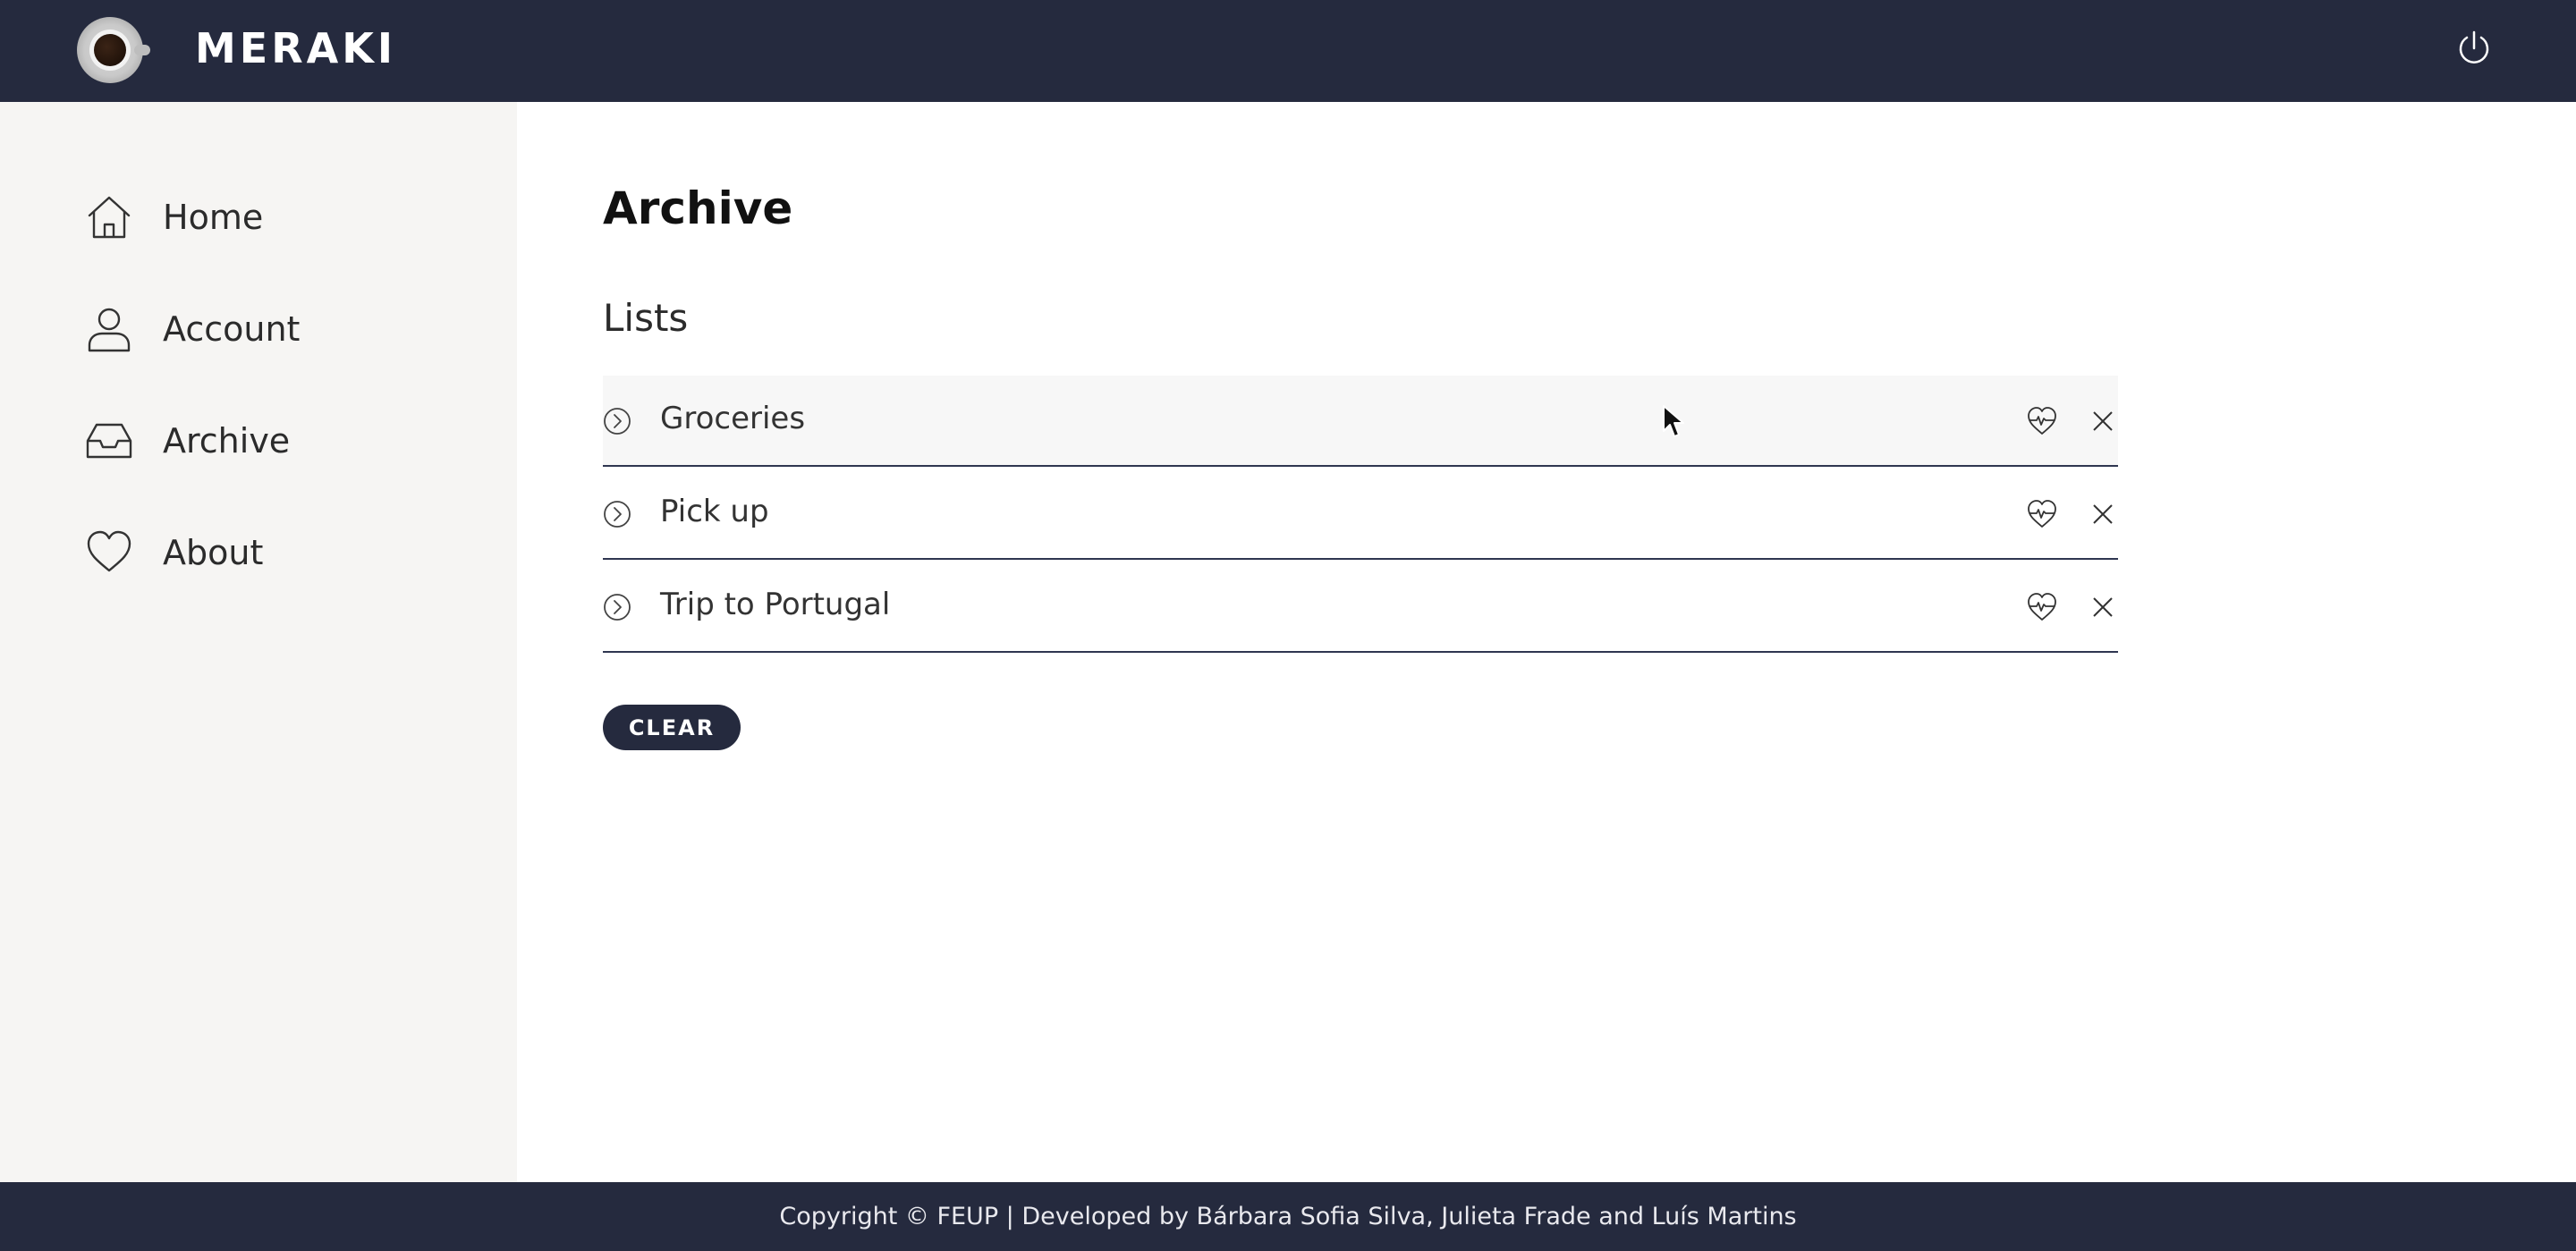 This screenshot has height=1251, width=2576. What do you see at coordinates (714, 512) in the screenshot?
I see `list-name: Pick up` at bounding box center [714, 512].